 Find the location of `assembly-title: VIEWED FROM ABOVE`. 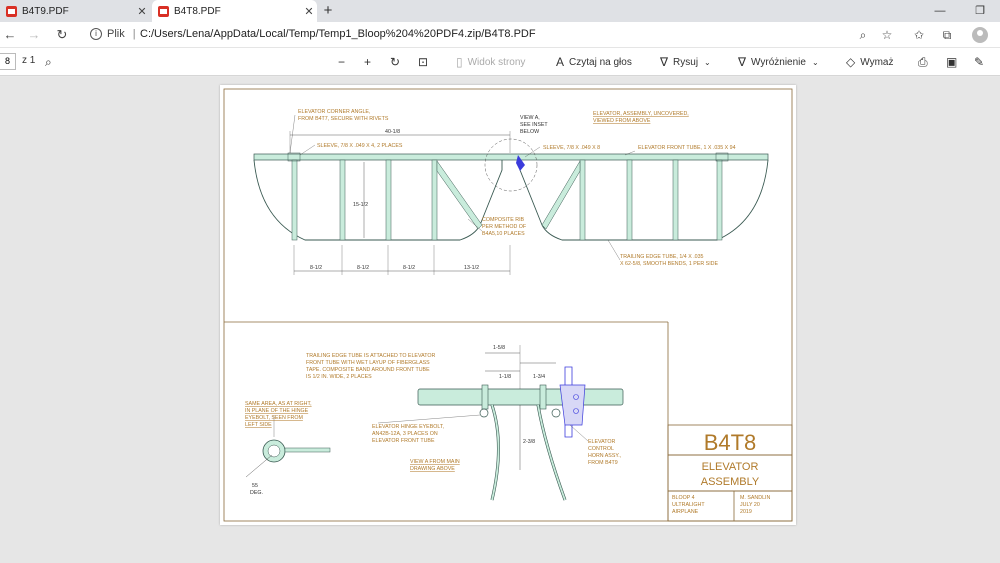

assembly-title: VIEWED FROM ABOVE is located at coordinates (622, 121).